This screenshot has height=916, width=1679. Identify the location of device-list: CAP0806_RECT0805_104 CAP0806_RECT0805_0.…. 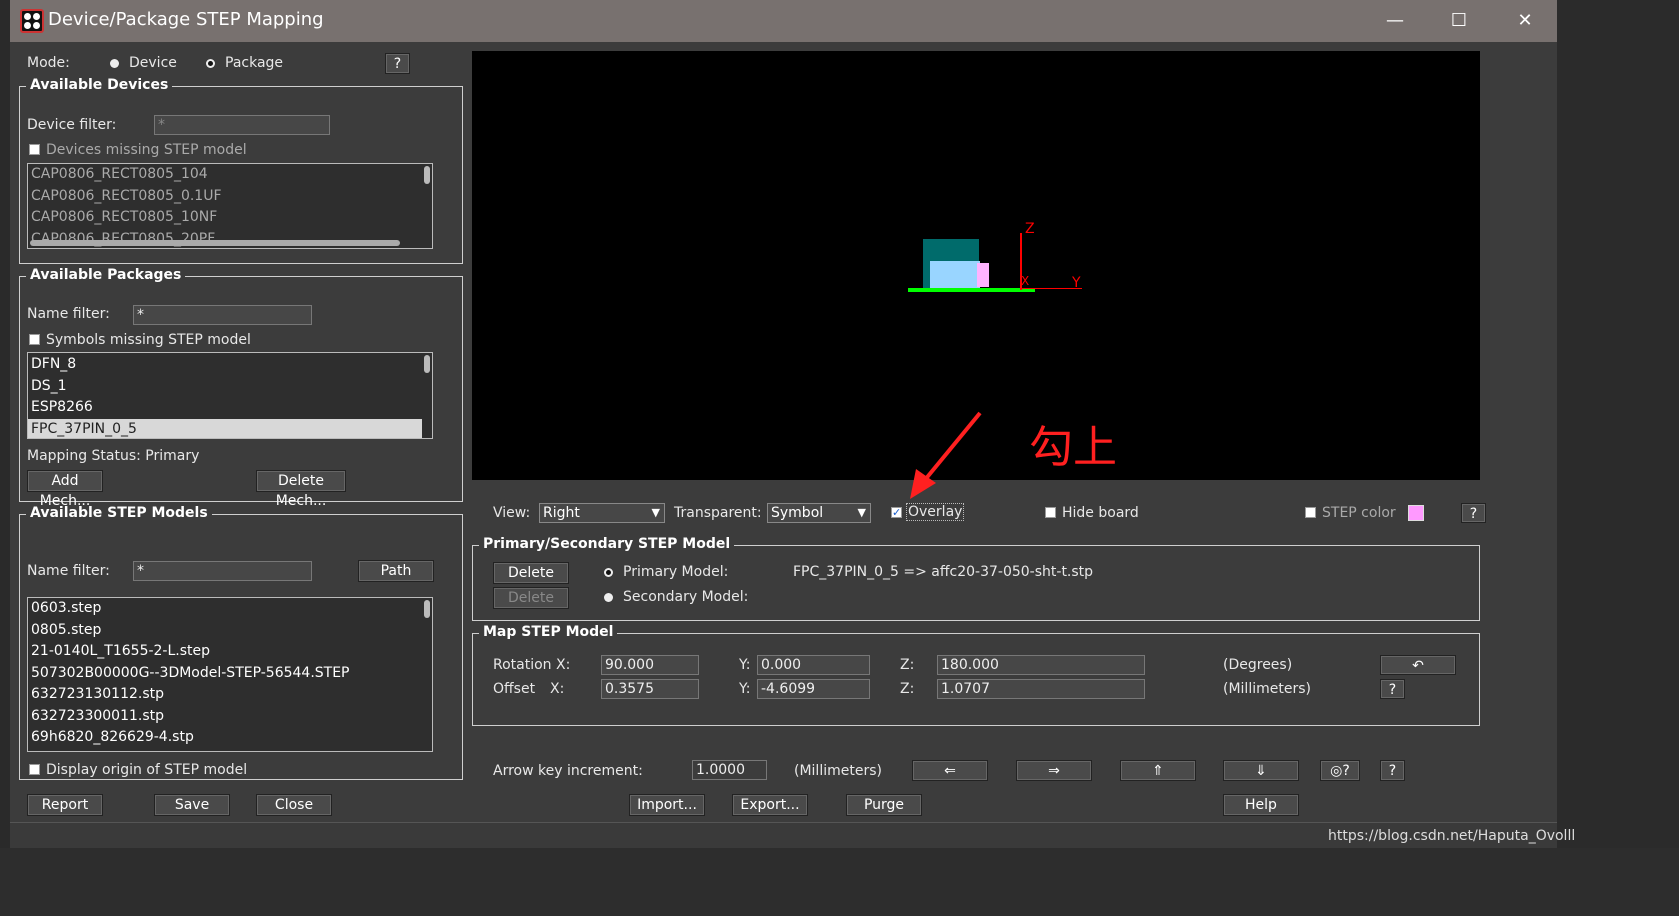
(230, 206).